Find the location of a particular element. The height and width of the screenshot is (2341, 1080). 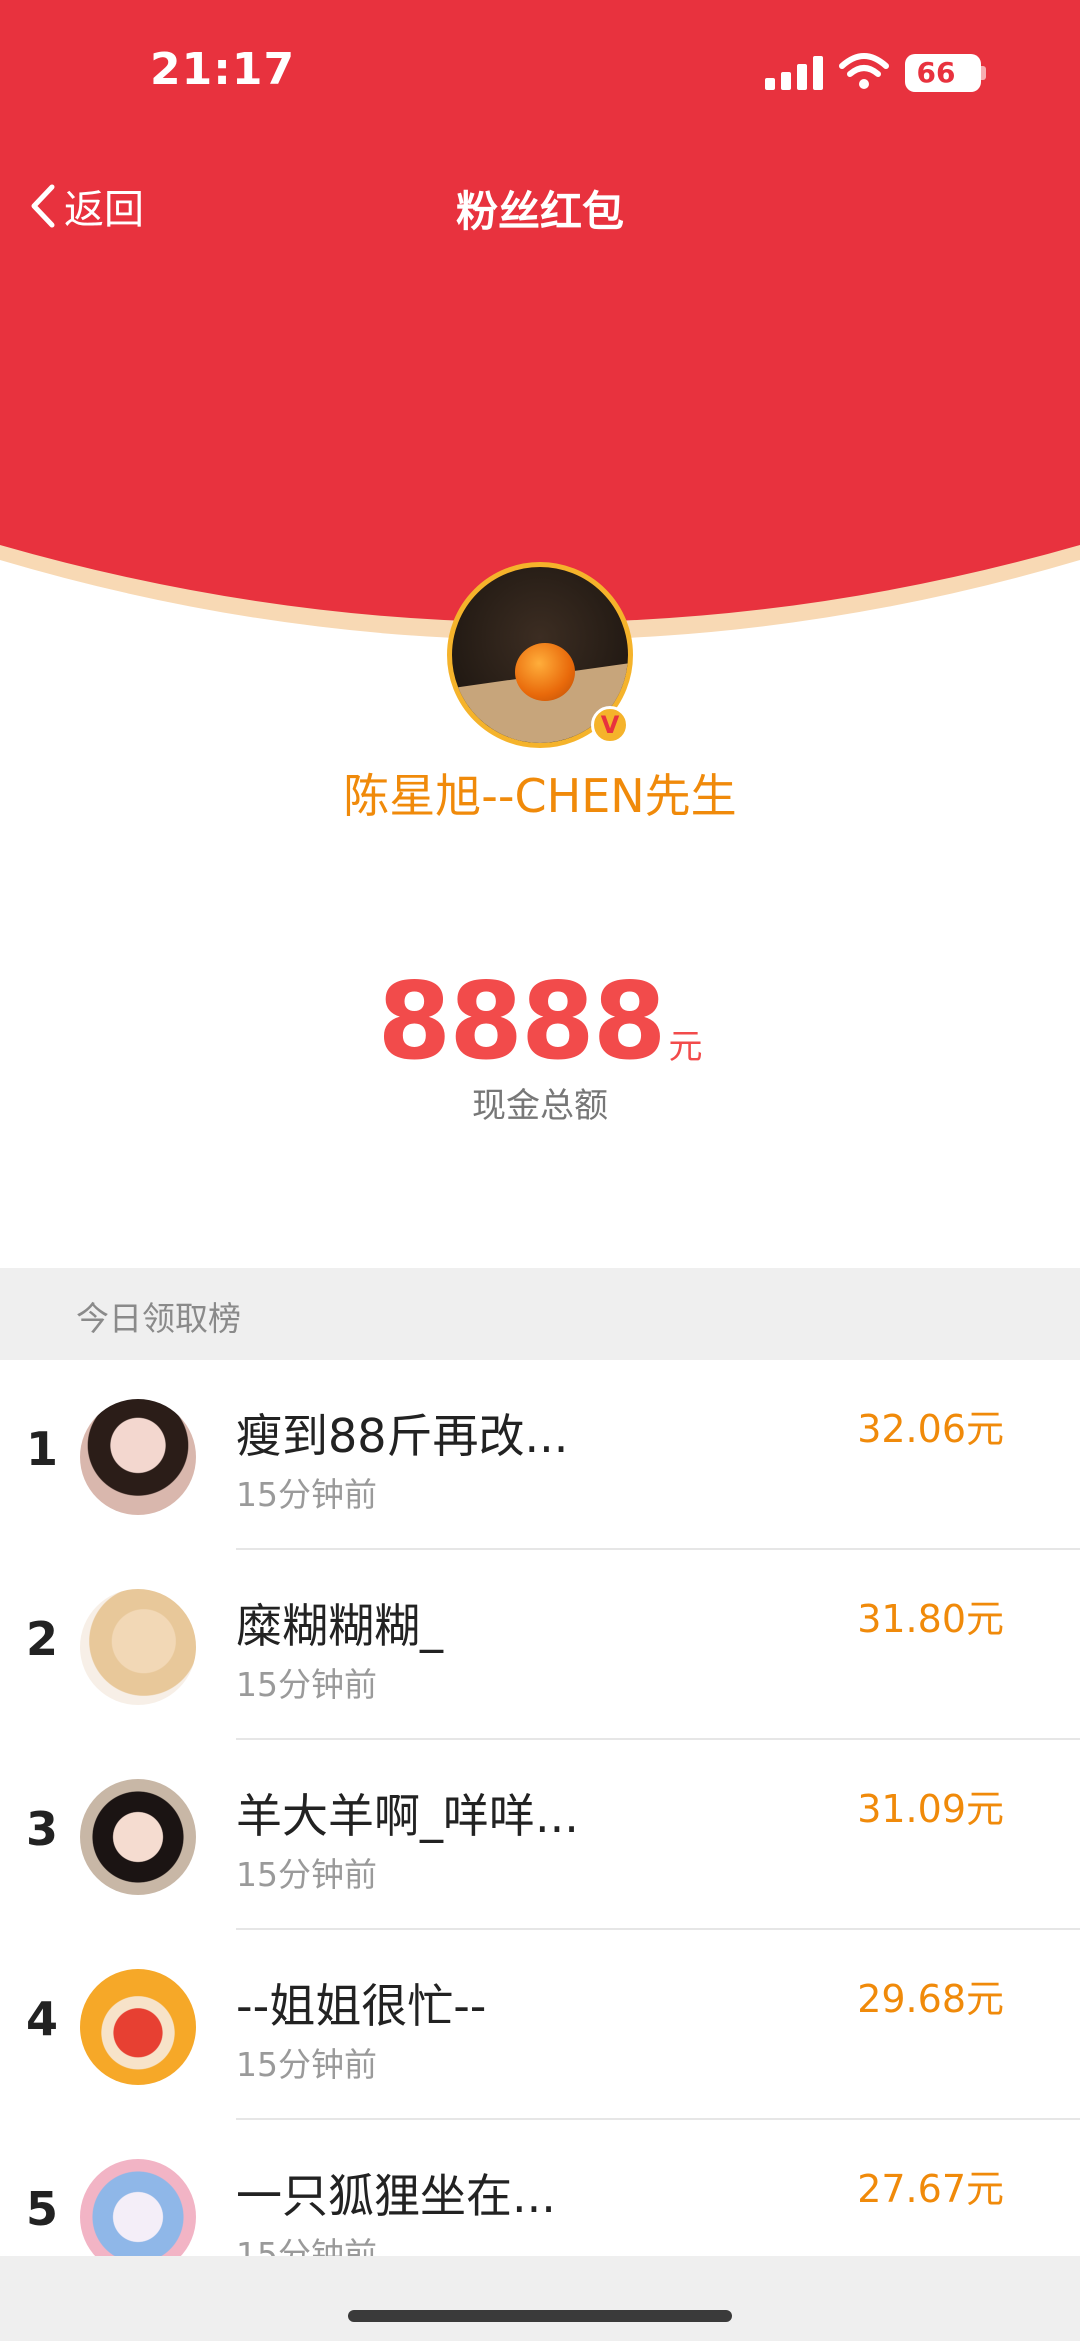

list-item: 3 羊大羊啊_咩咩... 15分钟前 31.09元 is located at coordinates (540, 1835).